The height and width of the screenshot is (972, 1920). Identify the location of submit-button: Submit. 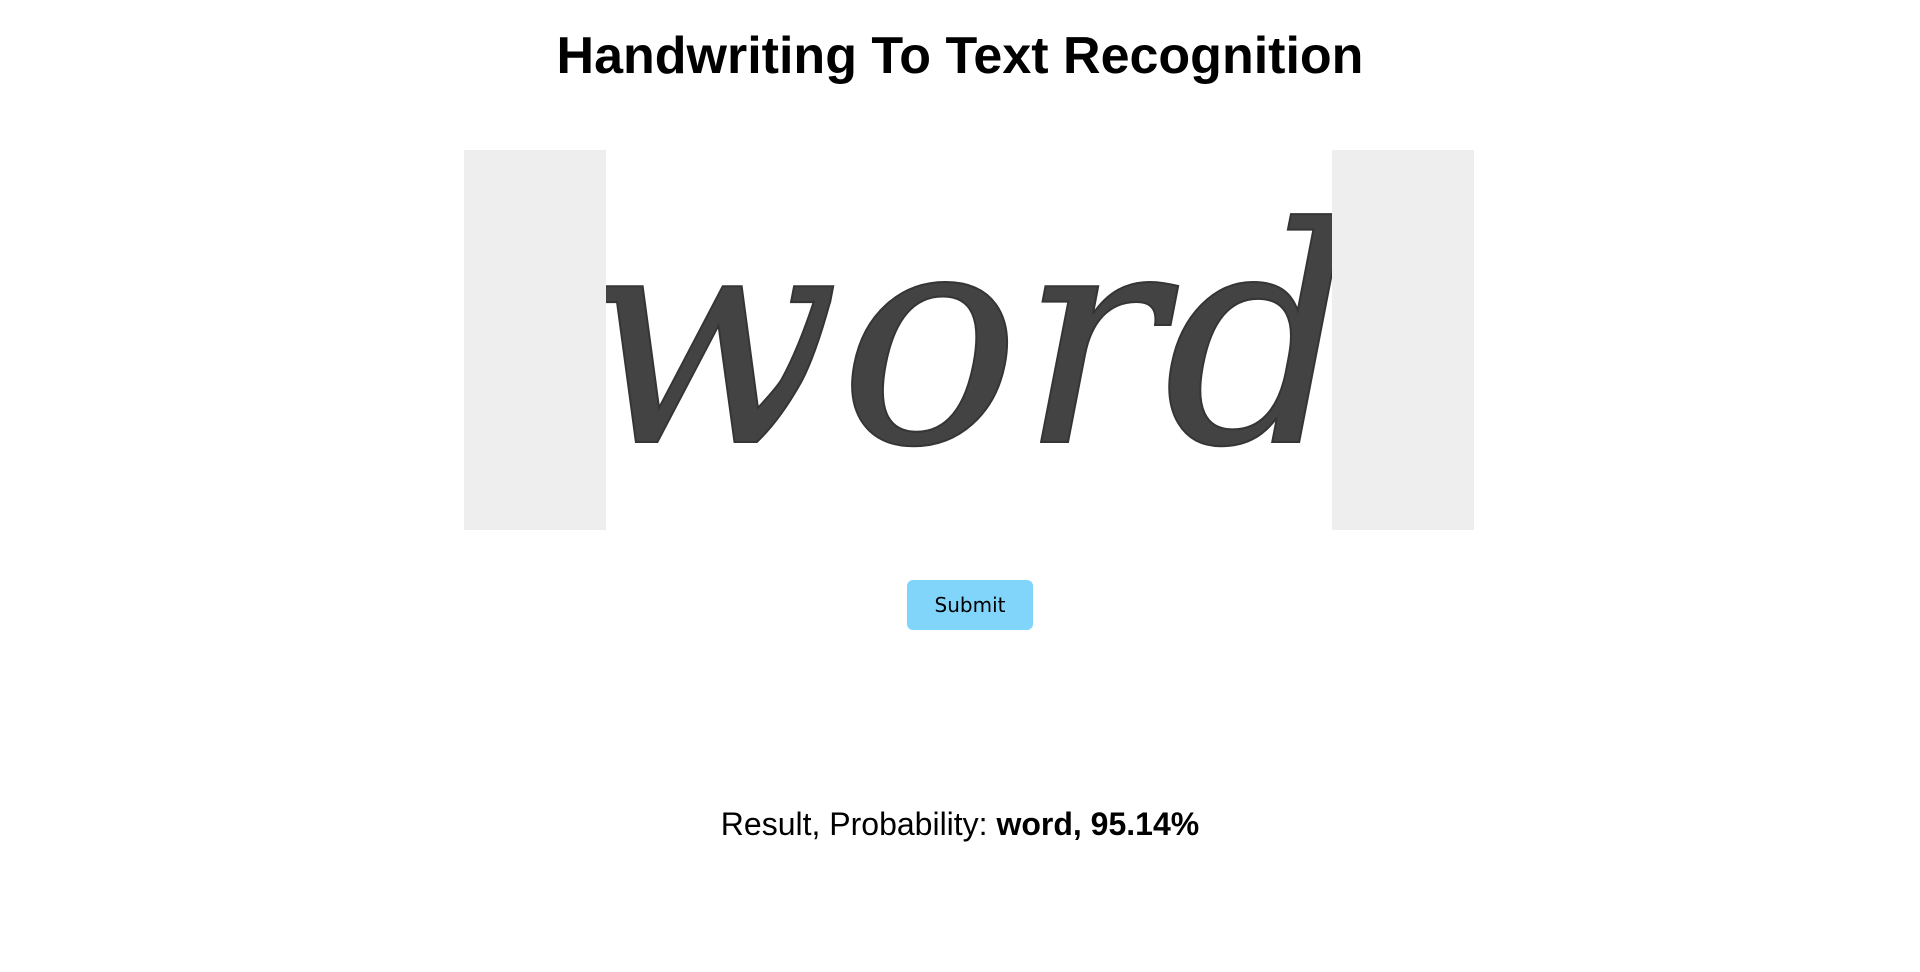
(970, 605).